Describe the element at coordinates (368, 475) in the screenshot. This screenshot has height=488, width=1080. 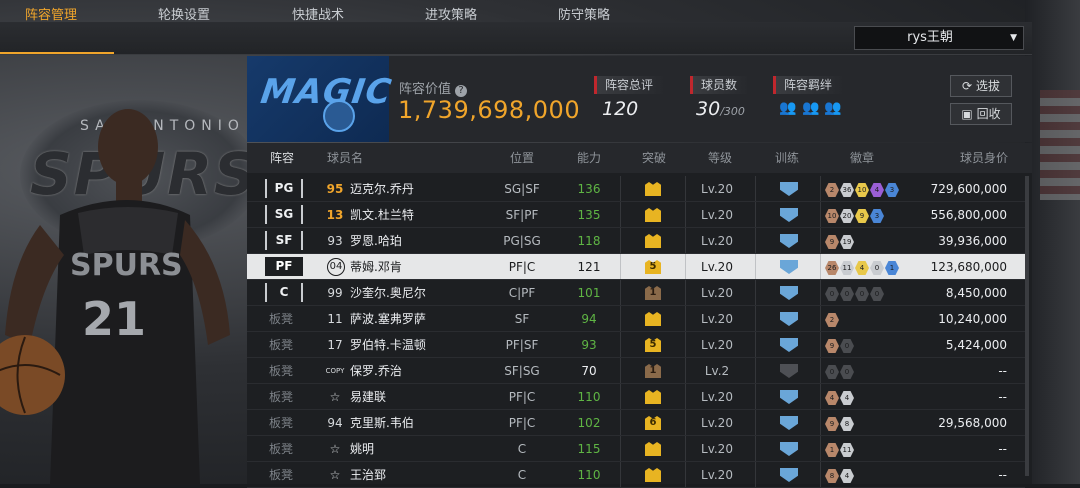
I see `player-name: 王治郅` at that location.